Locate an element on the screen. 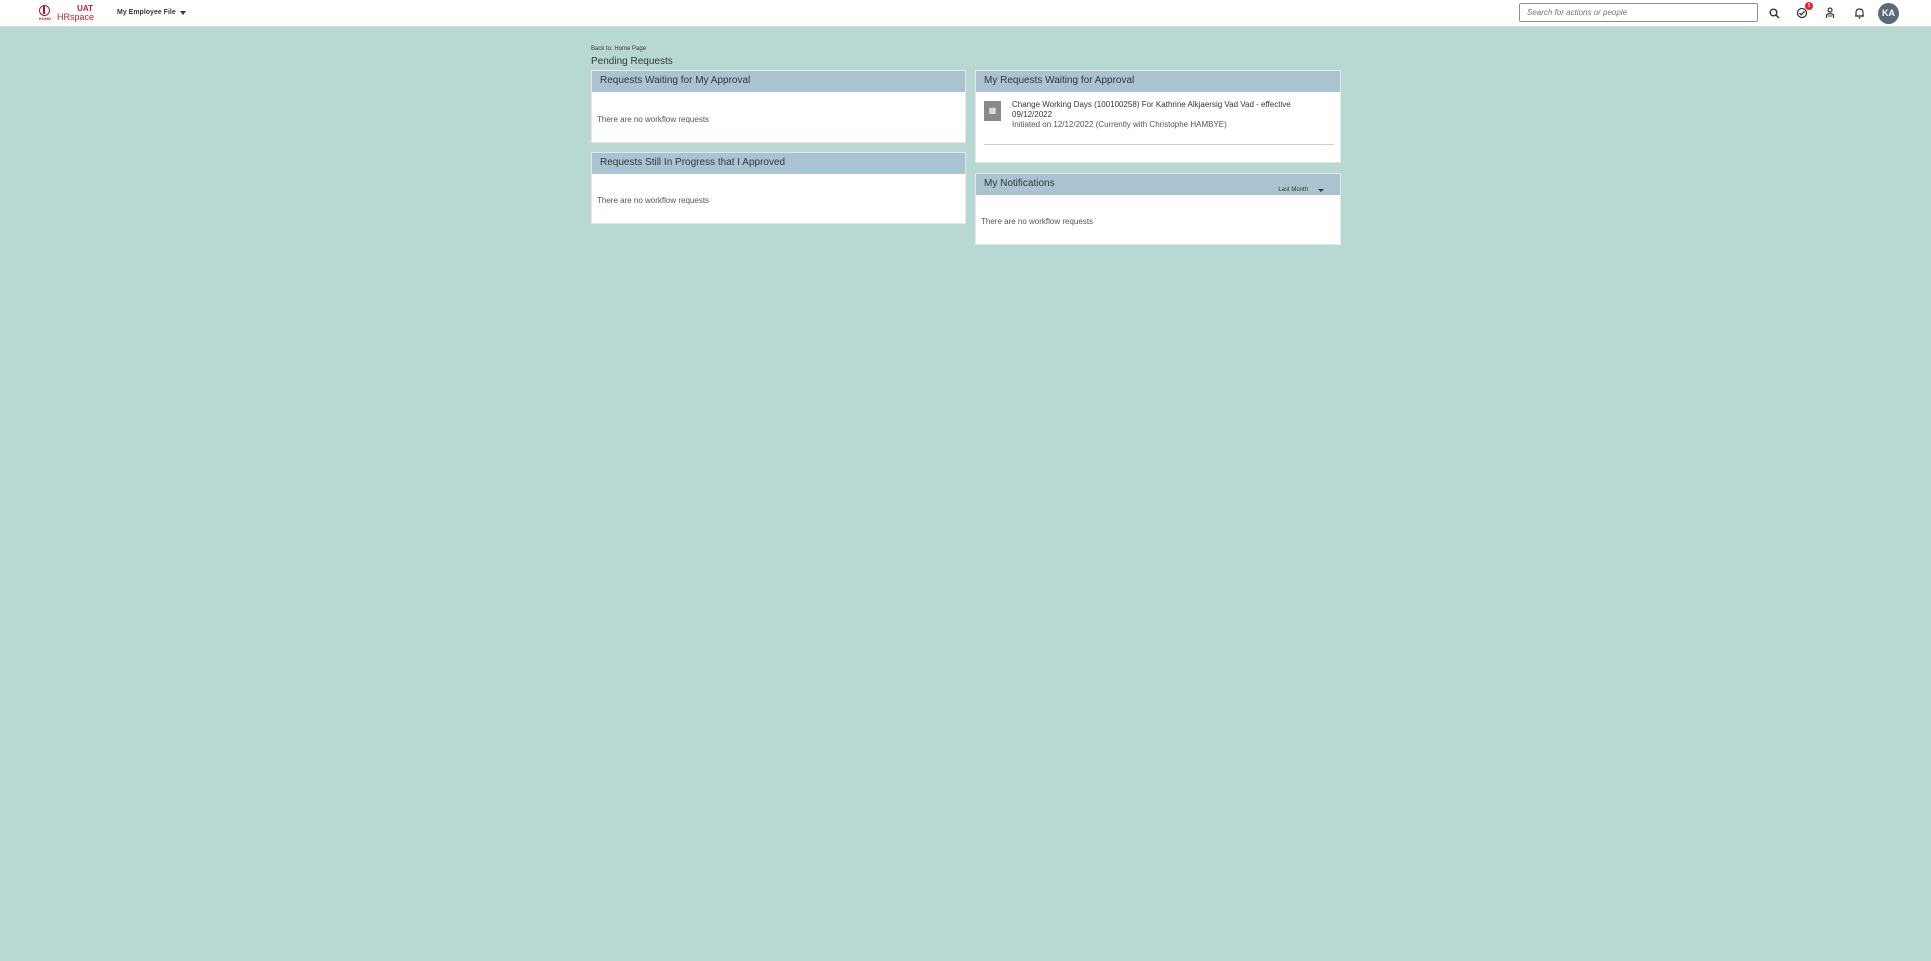 The height and width of the screenshot is (961, 1931). time-filter-dropdown: Last Month is located at coordinates (1301, 190).